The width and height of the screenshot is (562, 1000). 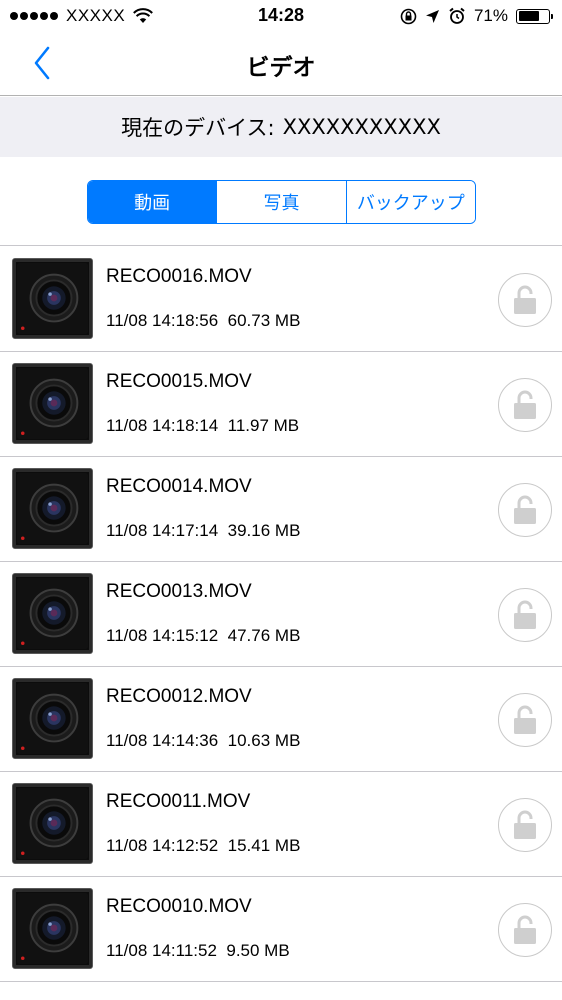 What do you see at coordinates (264, 320) in the screenshot?
I see `file-size: 60.73 MB` at bounding box center [264, 320].